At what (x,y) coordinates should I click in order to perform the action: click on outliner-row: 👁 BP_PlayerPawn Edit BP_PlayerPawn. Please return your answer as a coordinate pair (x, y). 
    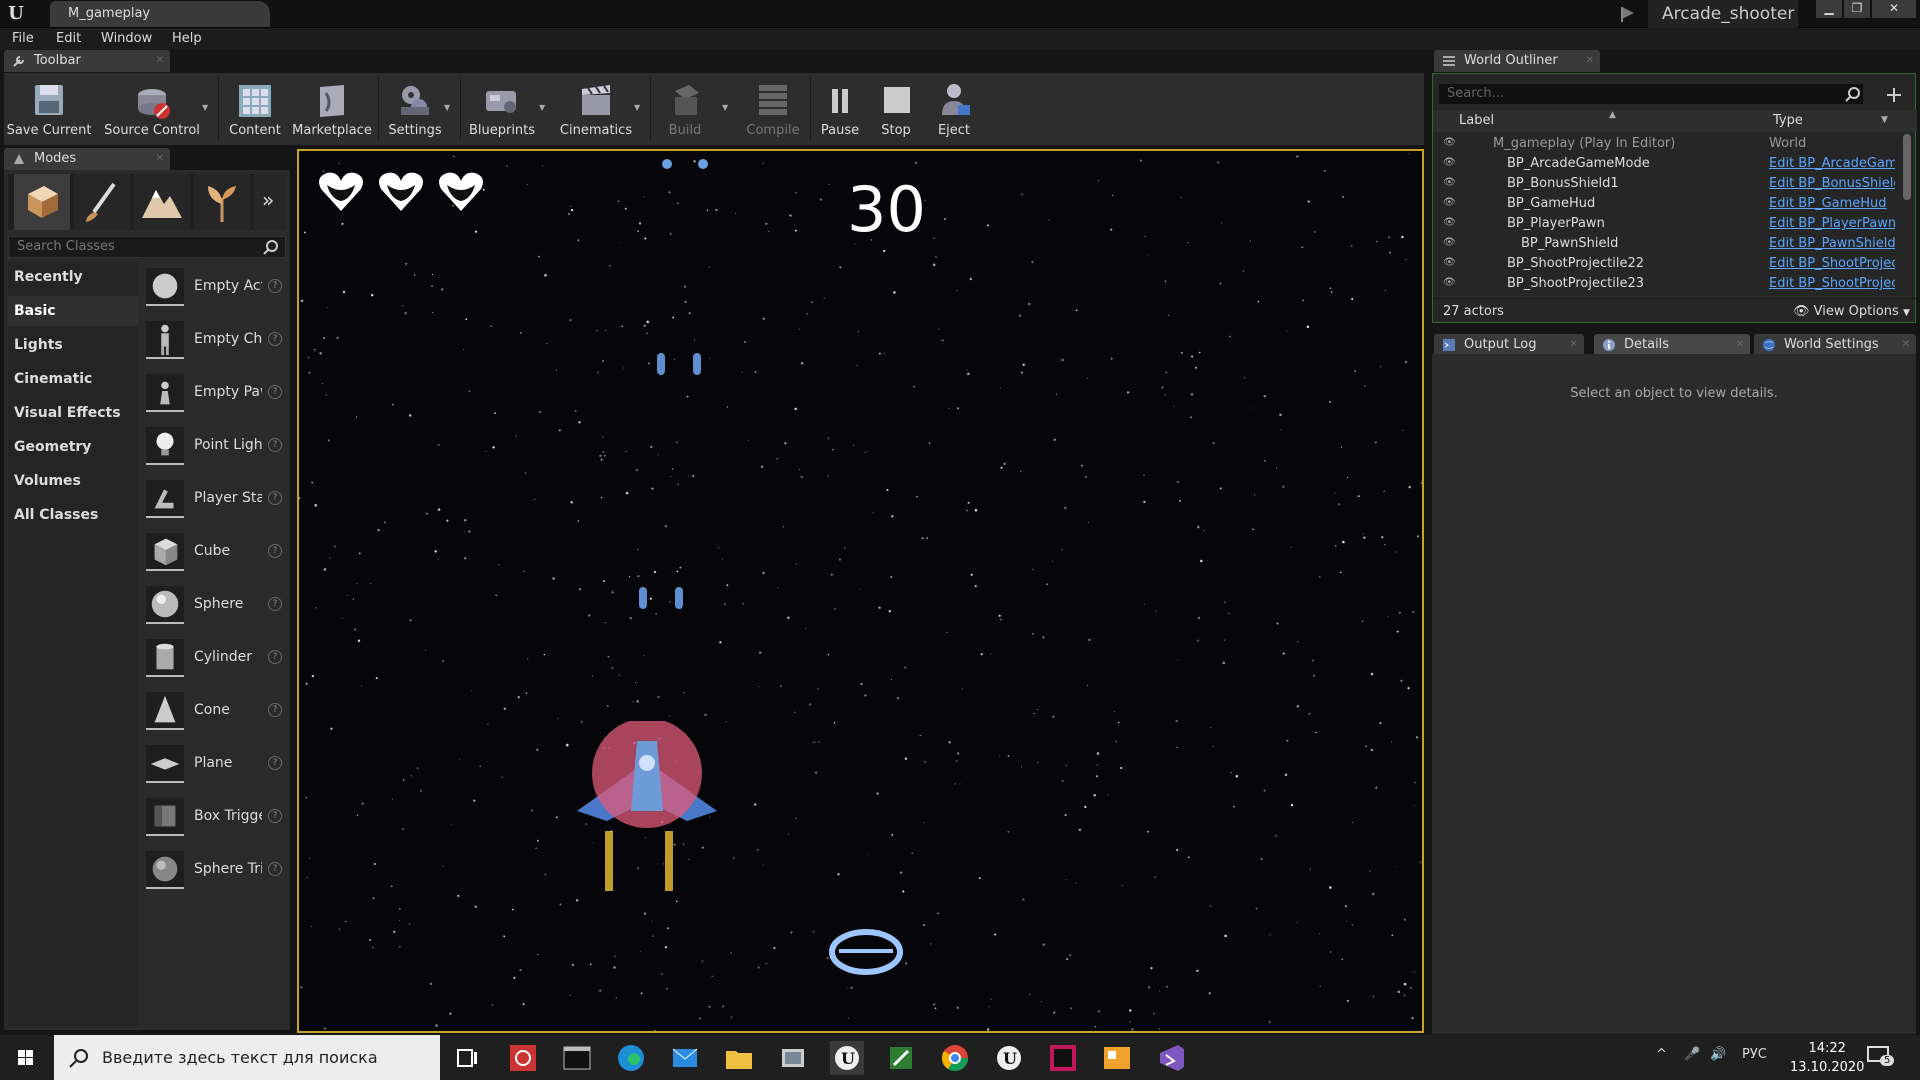
    Looking at the image, I should click on (1668, 224).